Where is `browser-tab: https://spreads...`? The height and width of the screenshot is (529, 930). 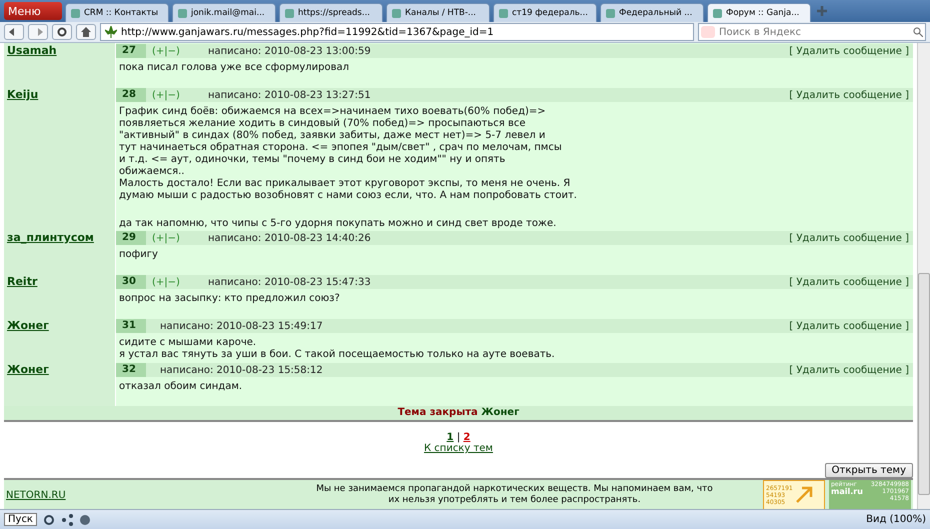 browser-tab: https://spreads... is located at coordinates (331, 12).